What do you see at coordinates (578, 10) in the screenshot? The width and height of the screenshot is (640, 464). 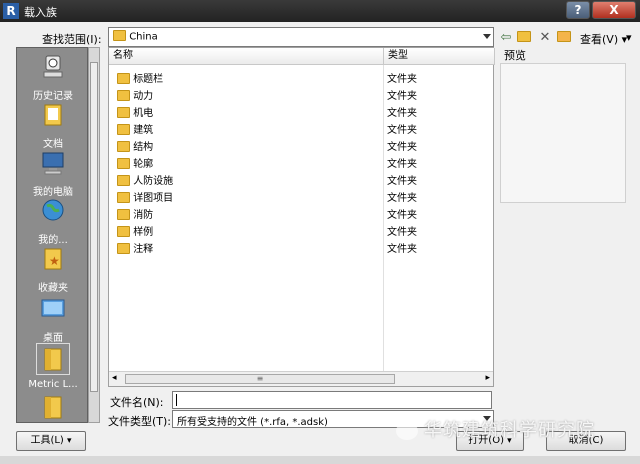 I see `help-button: ?` at bounding box center [578, 10].